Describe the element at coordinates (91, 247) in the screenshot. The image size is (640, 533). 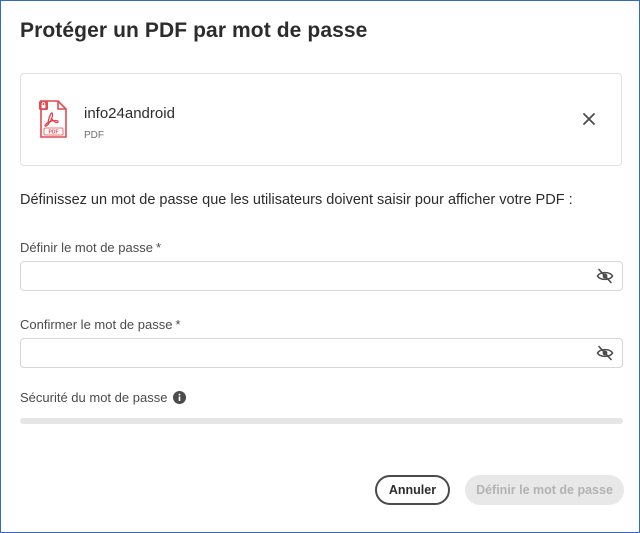
I see `set-password-label: Définir le mot de passe *` at that location.